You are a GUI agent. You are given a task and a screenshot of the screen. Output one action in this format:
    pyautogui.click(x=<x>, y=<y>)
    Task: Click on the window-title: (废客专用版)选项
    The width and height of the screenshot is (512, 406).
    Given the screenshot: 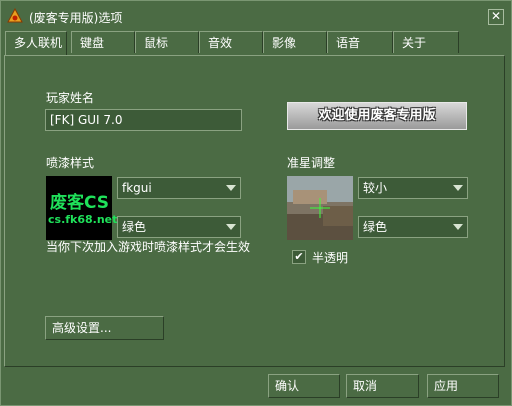 What is the action you would take?
    pyautogui.click(x=76, y=18)
    